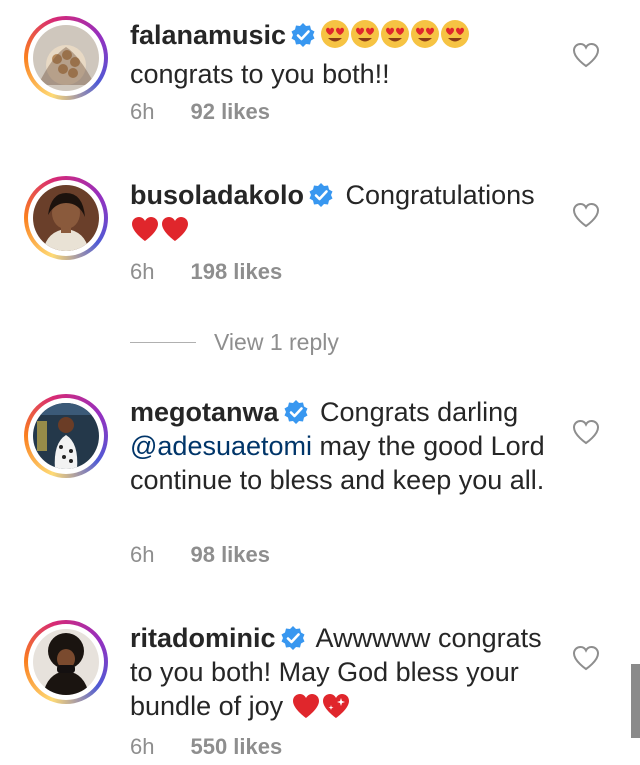 The width and height of the screenshot is (640, 765). What do you see at coordinates (203, 638) in the screenshot?
I see `comment-username: ritadominic` at bounding box center [203, 638].